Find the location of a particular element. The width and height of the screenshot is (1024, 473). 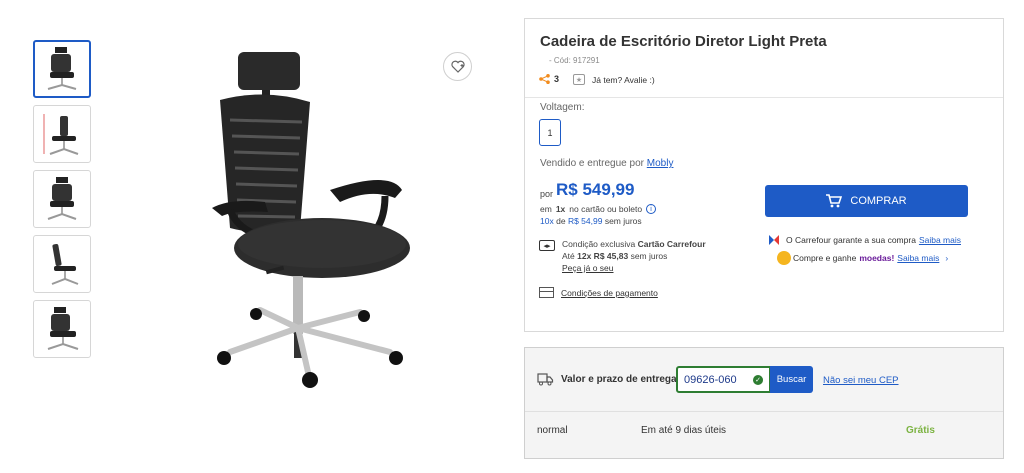

guarantee-text: O Carrefour garante a sua compra is located at coordinates (851, 240).